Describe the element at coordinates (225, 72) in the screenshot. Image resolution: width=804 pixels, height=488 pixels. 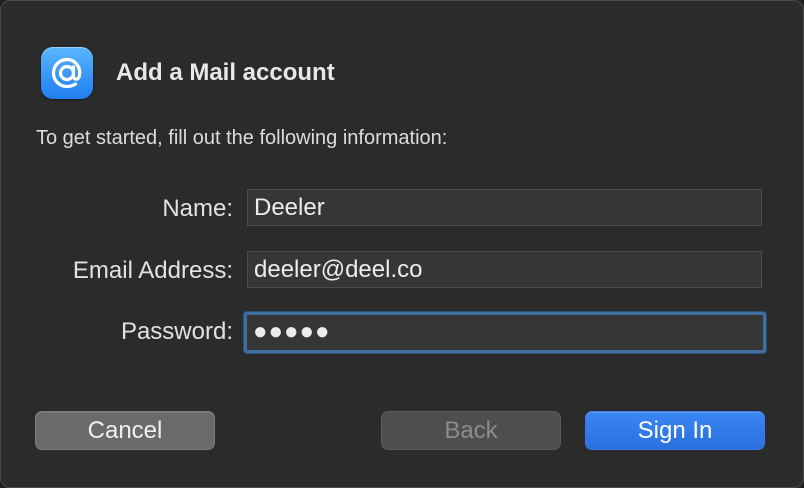
I see `dialog-title: Add a Mail account` at that location.